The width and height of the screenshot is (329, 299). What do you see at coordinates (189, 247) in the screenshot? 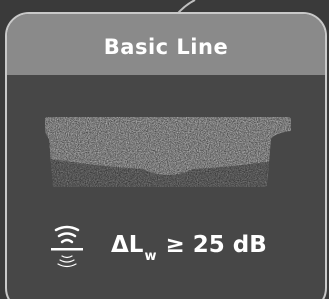
I see `rating-text: ΔLw ≥ 25 dB` at bounding box center [189, 247].